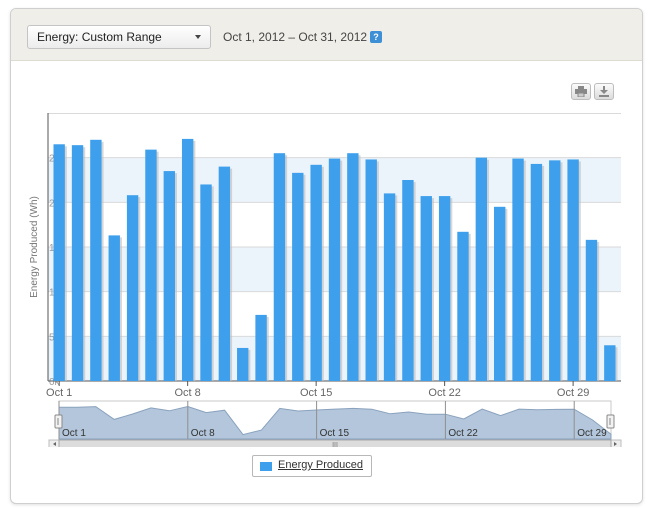 Image resolution: width=650 pixels, height=513 pixels. I want to click on range-select: Energy: Custom Range, so click(119, 37).